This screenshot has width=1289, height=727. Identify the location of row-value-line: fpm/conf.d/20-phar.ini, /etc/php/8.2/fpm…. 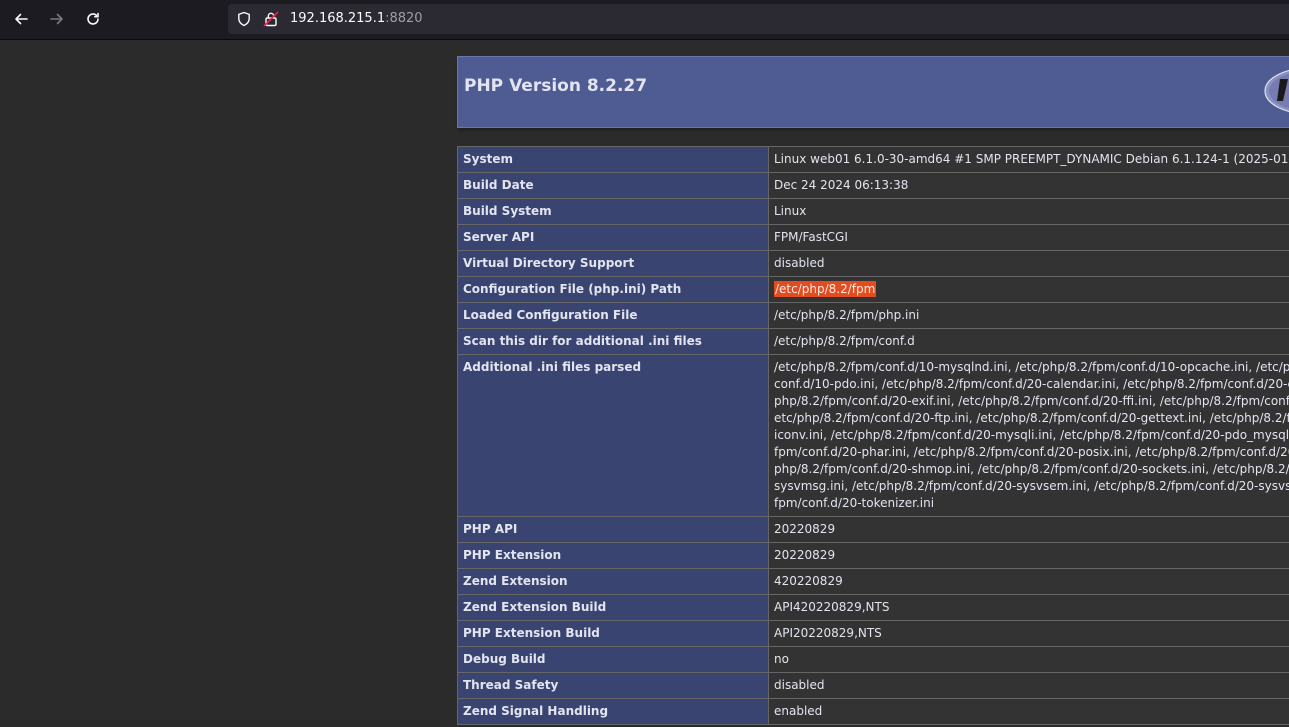
(1031, 452).